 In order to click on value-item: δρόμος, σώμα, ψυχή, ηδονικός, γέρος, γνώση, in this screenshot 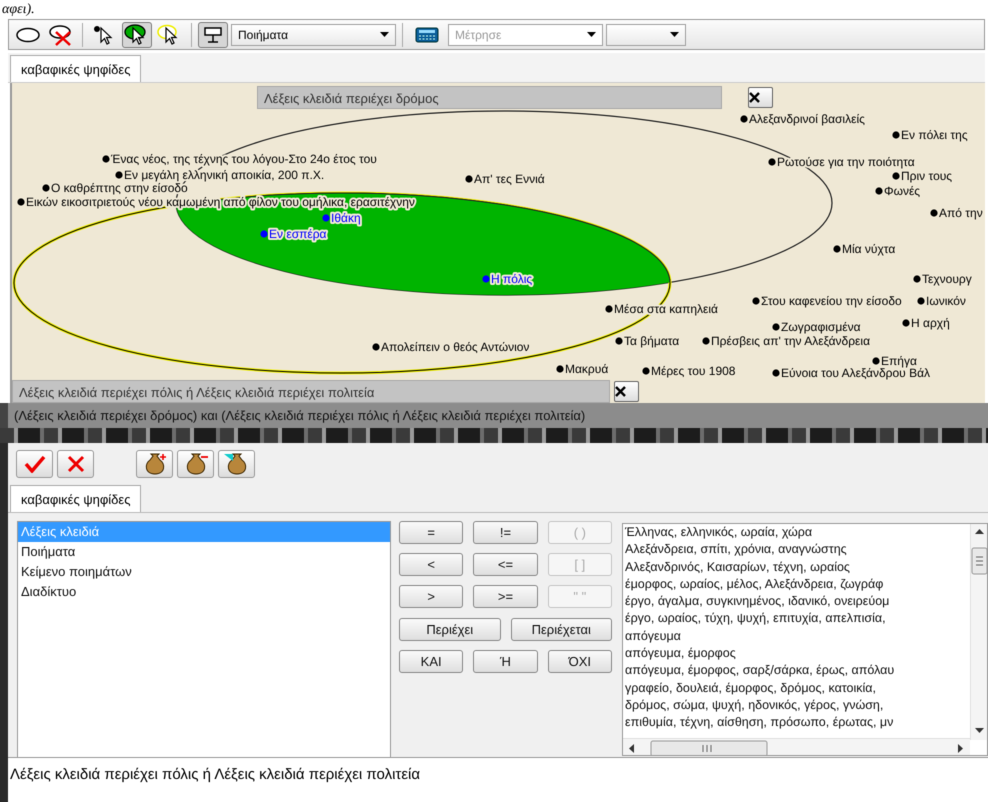, I will do `click(754, 705)`.